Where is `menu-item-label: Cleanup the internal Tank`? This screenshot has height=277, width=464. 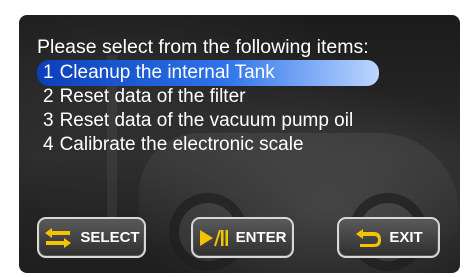
menu-item-label: Cleanup the internal Tank is located at coordinates (167, 72).